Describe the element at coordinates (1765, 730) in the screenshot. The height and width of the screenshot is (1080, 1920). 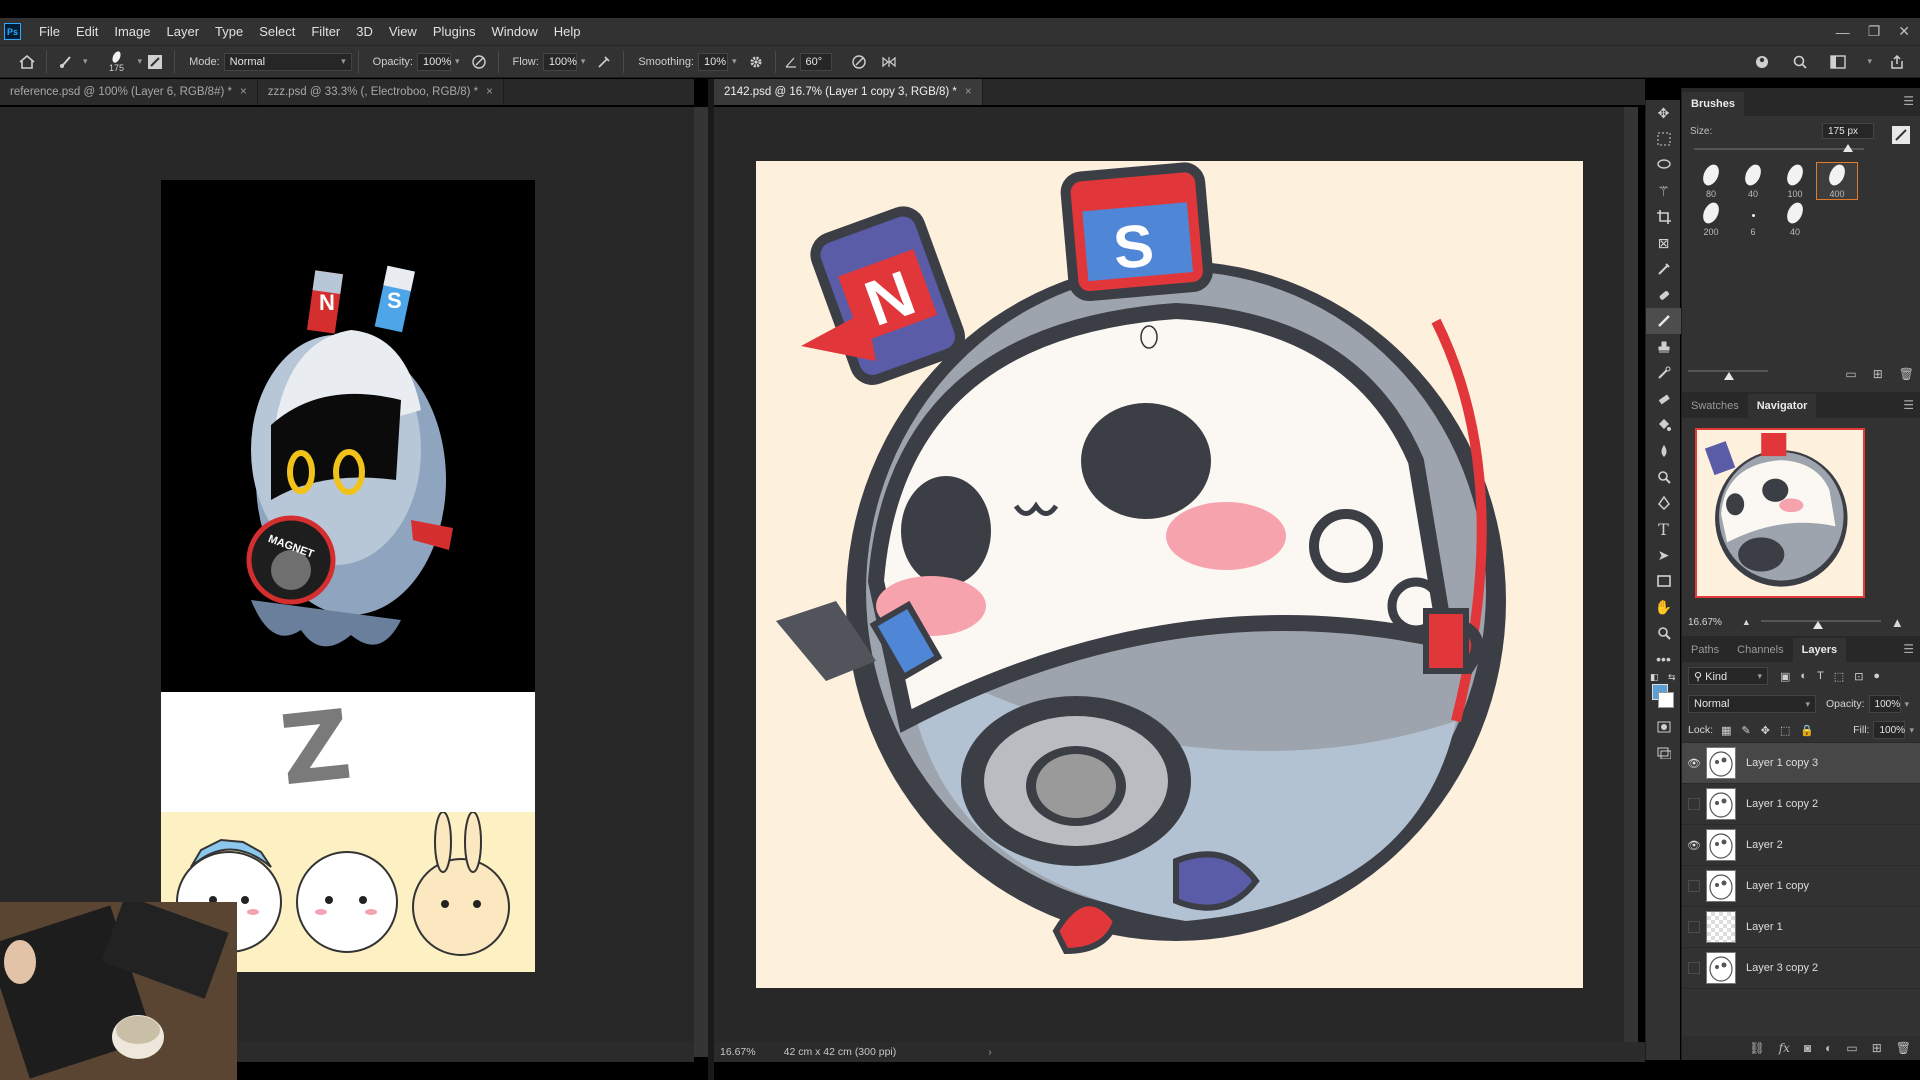
I see `lock-position-icon: ✥` at that location.